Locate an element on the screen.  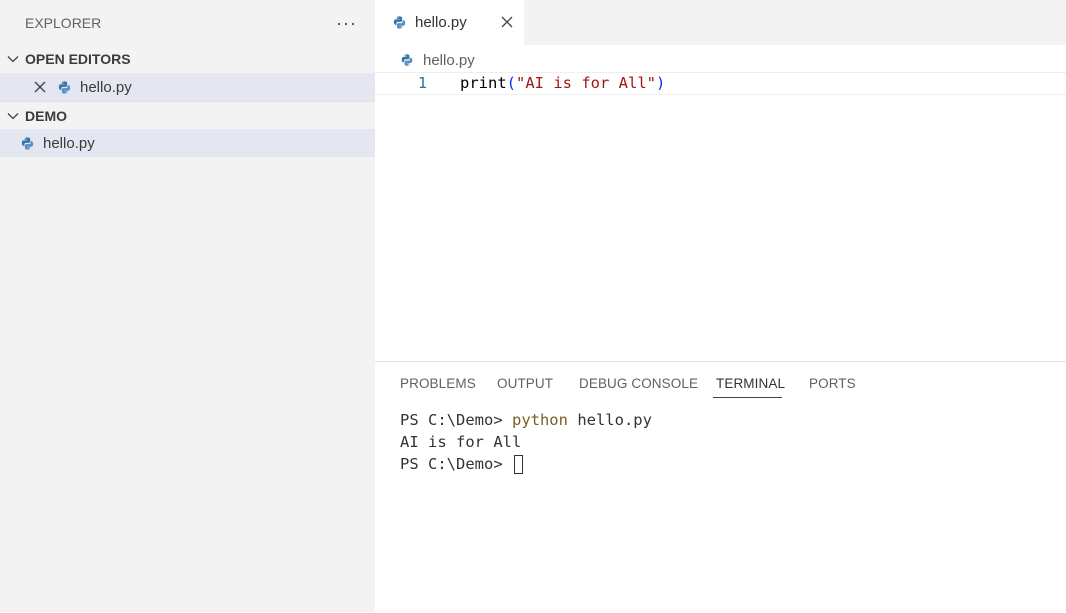
explorer-title: EXPLORER is located at coordinates (63, 22).